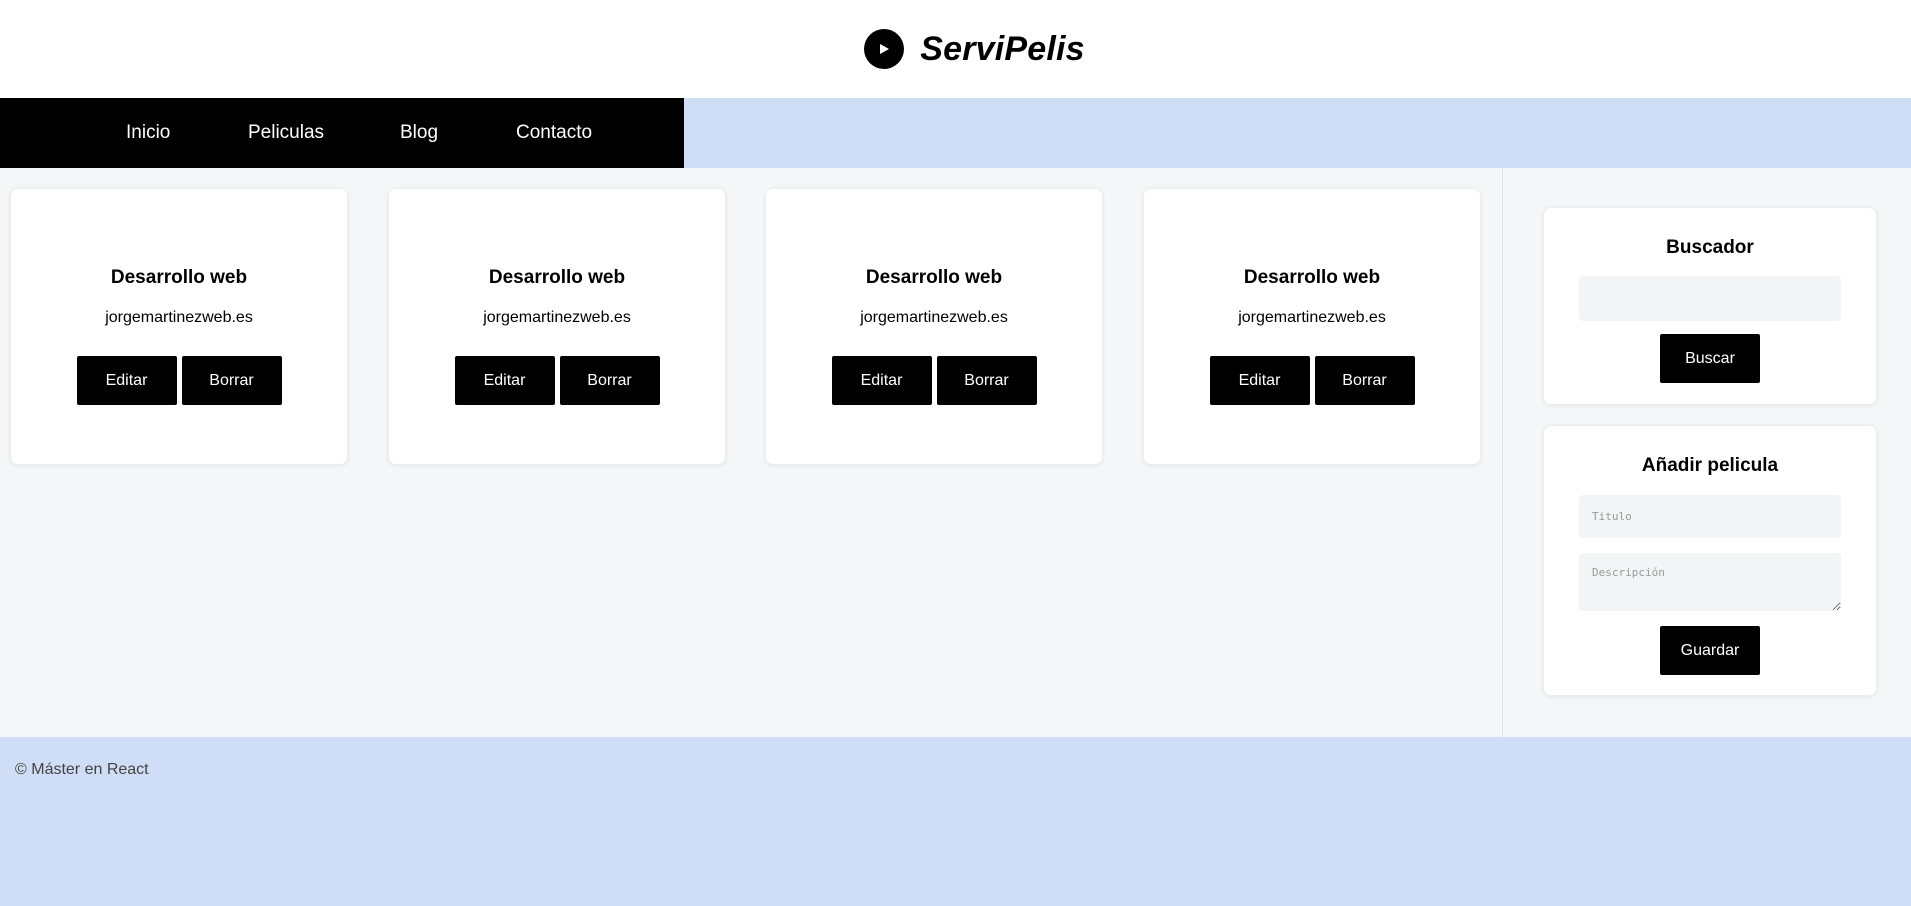 The width and height of the screenshot is (1911, 906). What do you see at coordinates (554, 133) in the screenshot?
I see `nav-item-contacto: Contacto` at bounding box center [554, 133].